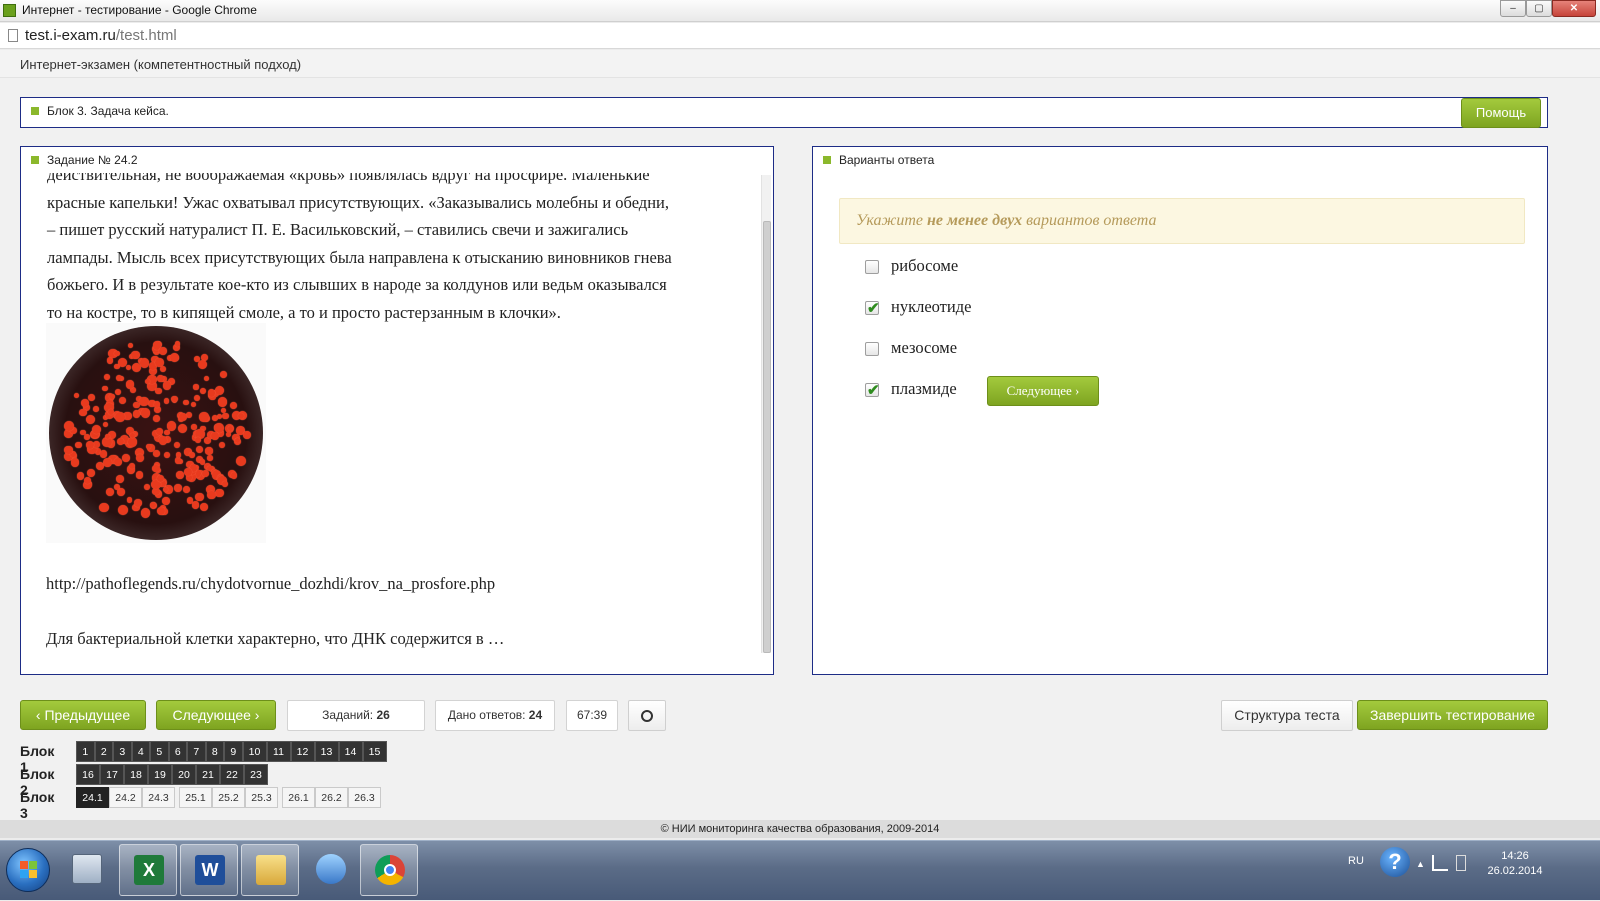 This screenshot has width=1600, height=901. What do you see at coordinates (924, 266) in the screenshot?
I see `option-label: рибосоме` at bounding box center [924, 266].